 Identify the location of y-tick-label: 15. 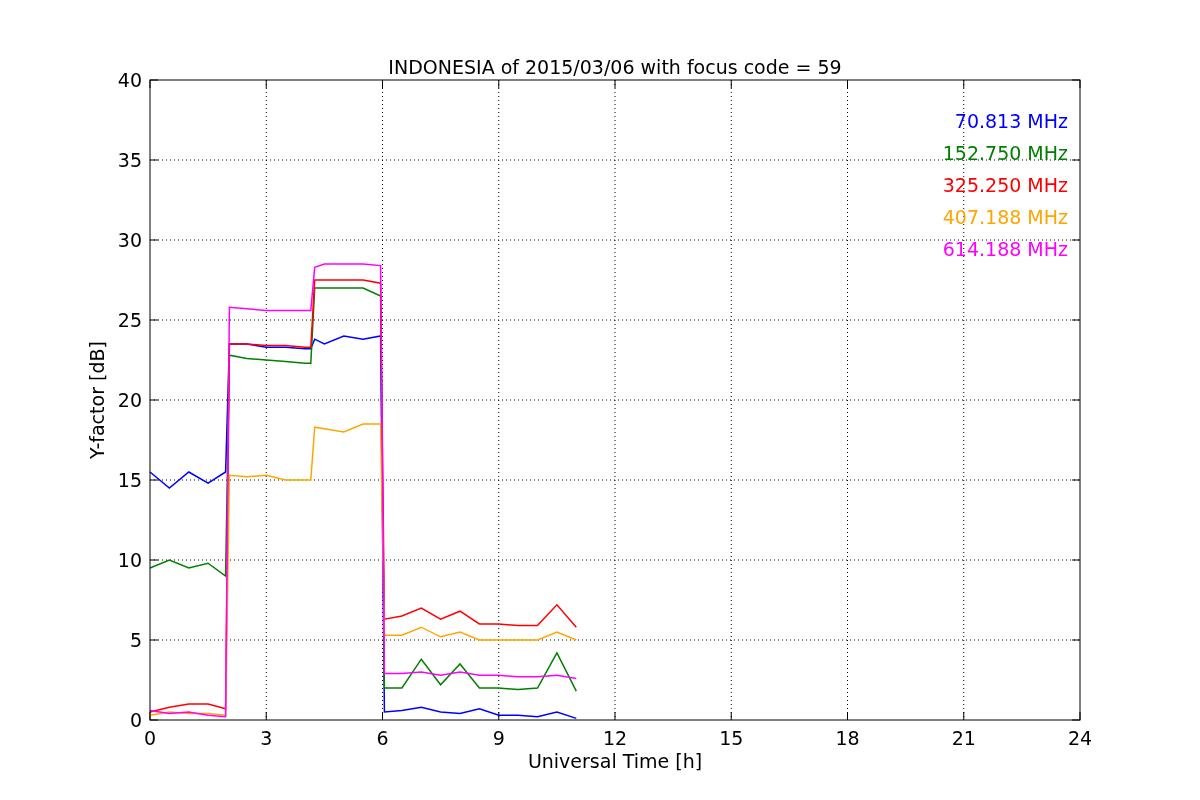
(129, 480).